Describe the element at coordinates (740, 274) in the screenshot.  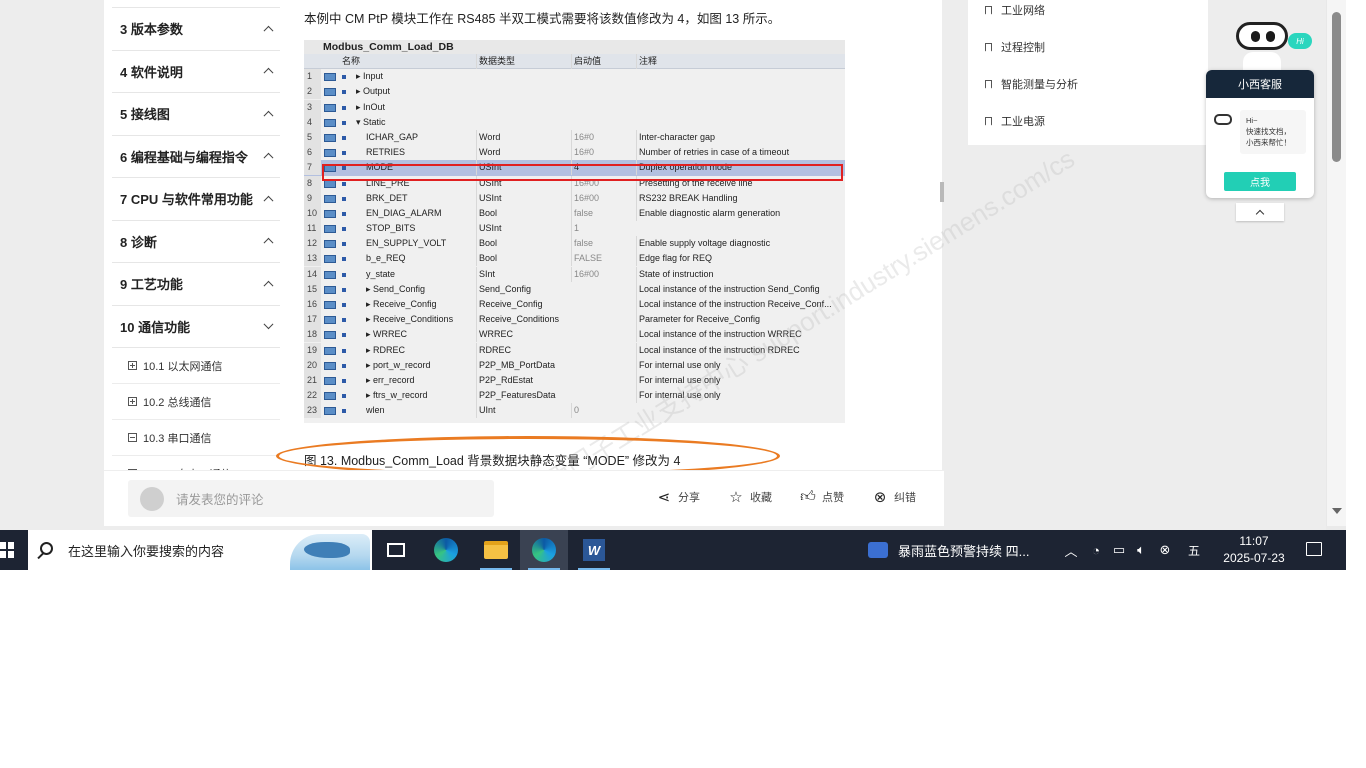
I see `db-row-comment: State of instruction` at that location.